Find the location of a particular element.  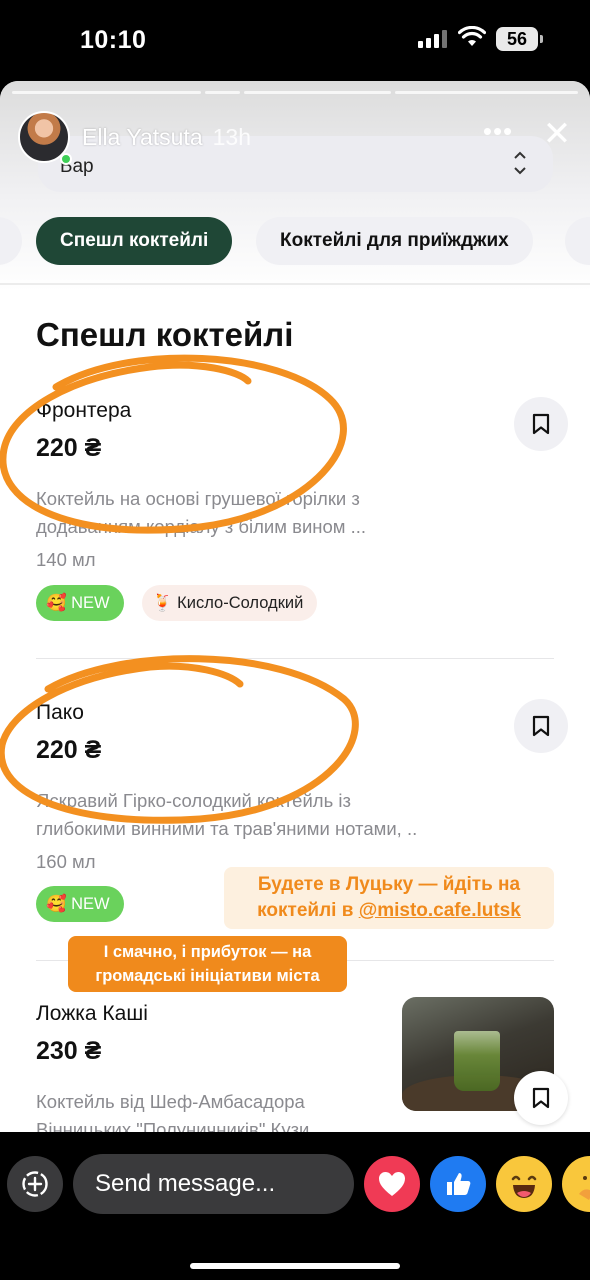

story-progress-bars is located at coordinates (295, 92).